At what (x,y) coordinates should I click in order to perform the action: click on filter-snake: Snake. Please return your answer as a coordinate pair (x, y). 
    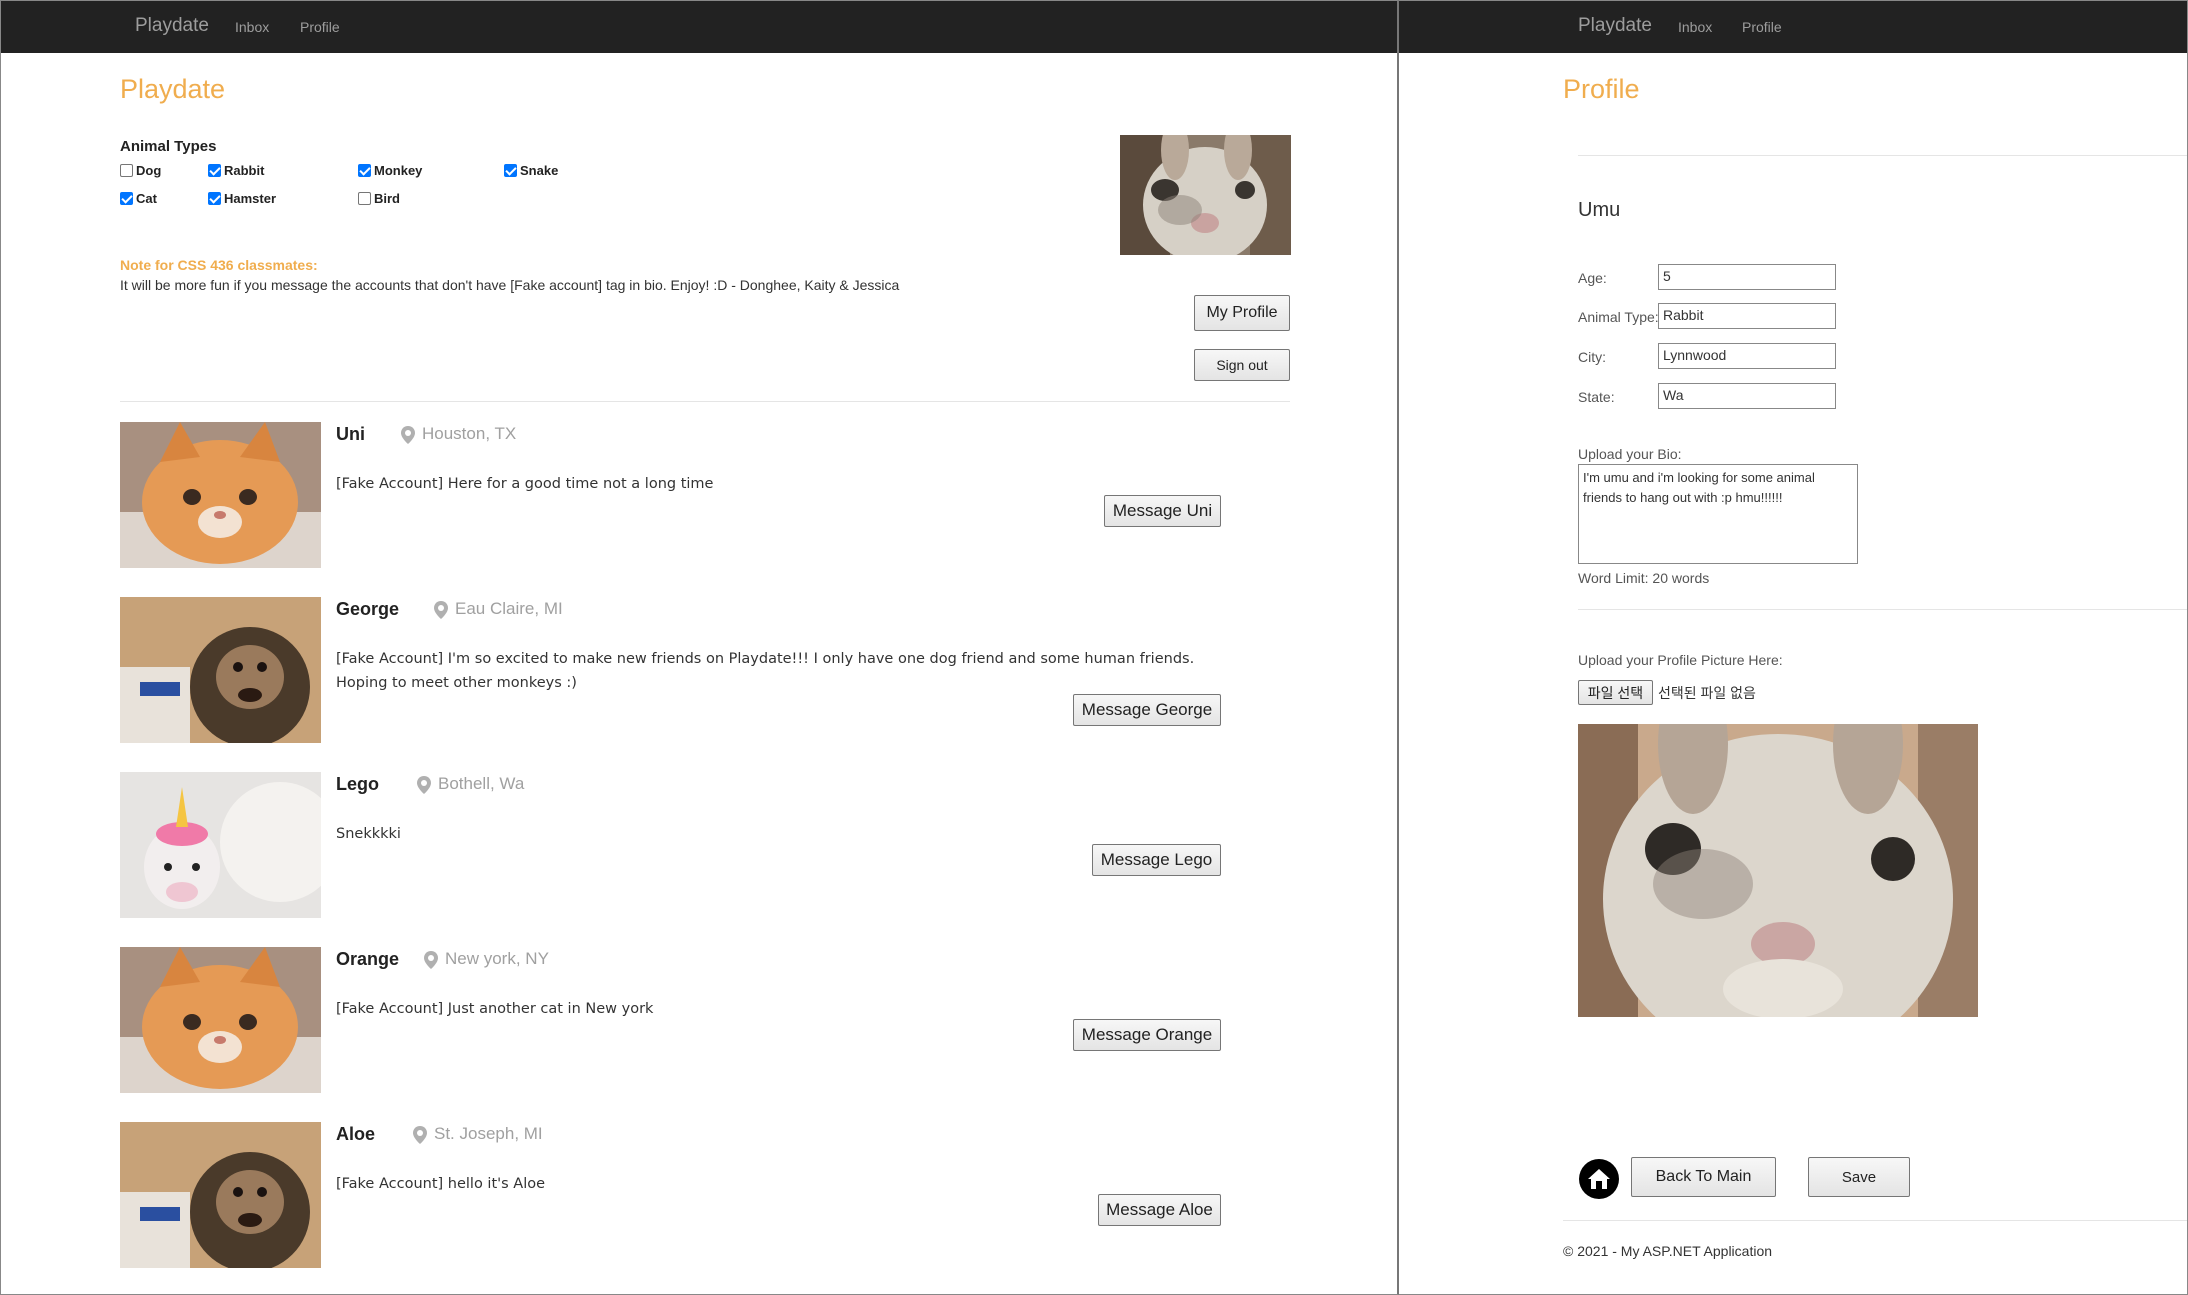
    Looking at the image, I should click on (531, 170).